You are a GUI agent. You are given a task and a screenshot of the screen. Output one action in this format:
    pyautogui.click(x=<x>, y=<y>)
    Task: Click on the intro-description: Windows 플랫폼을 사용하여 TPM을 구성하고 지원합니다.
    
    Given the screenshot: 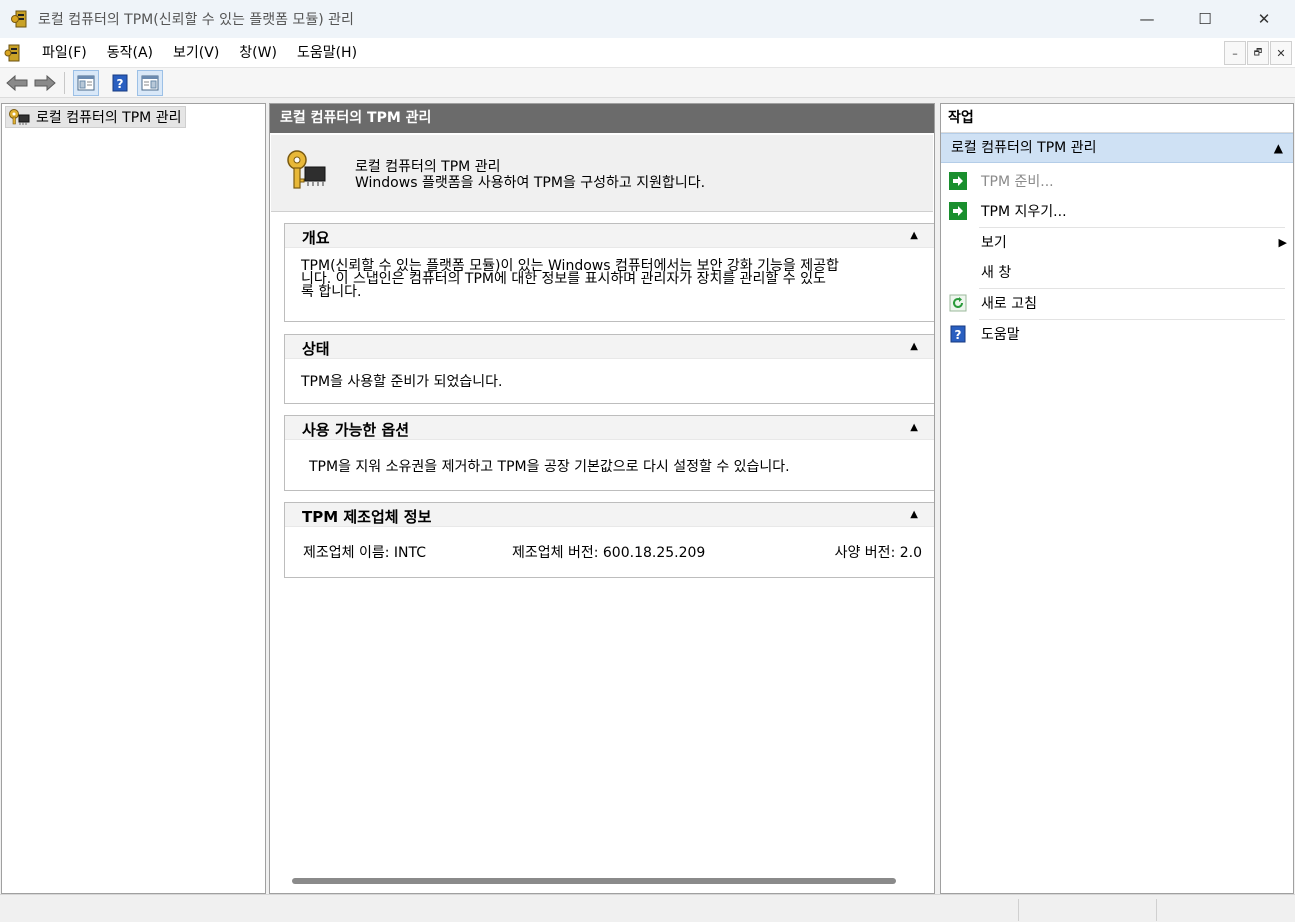 What is the action you would take?
    pyautogui.click(x=530, y=183)
    